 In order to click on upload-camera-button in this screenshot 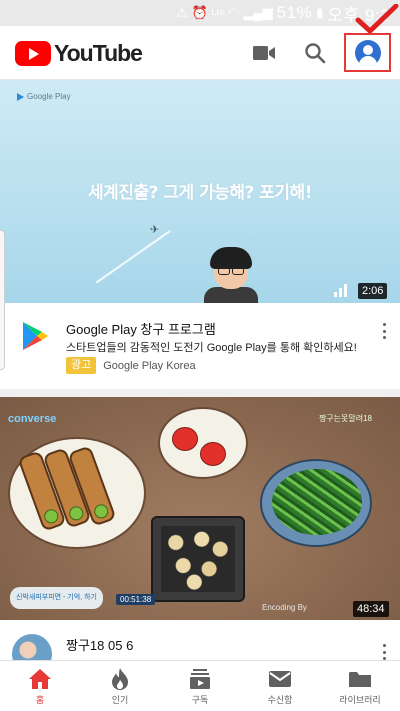, I will do `click(264, 53)`.